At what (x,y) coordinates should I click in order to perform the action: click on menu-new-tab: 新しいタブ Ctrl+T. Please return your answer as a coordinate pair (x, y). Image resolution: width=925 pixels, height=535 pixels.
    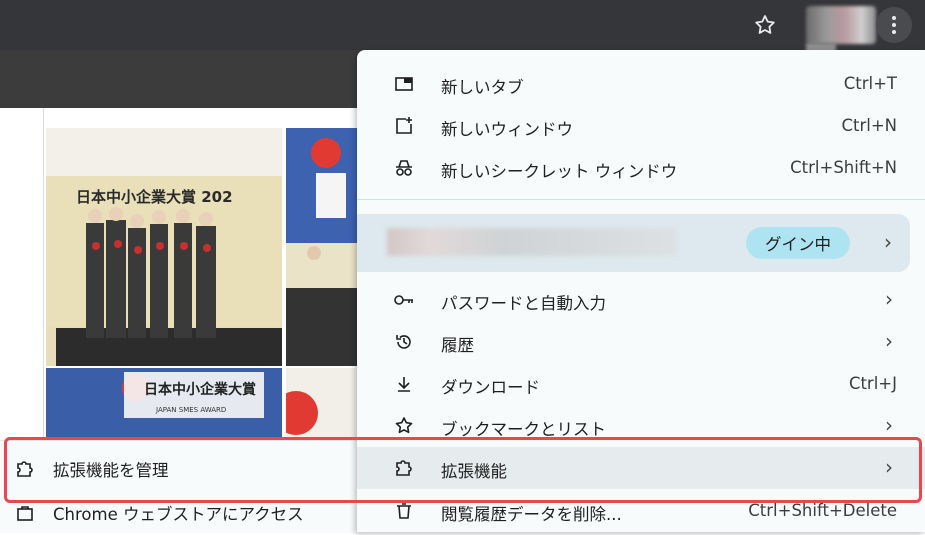
    Looking at the image, I should click on (641, 84).